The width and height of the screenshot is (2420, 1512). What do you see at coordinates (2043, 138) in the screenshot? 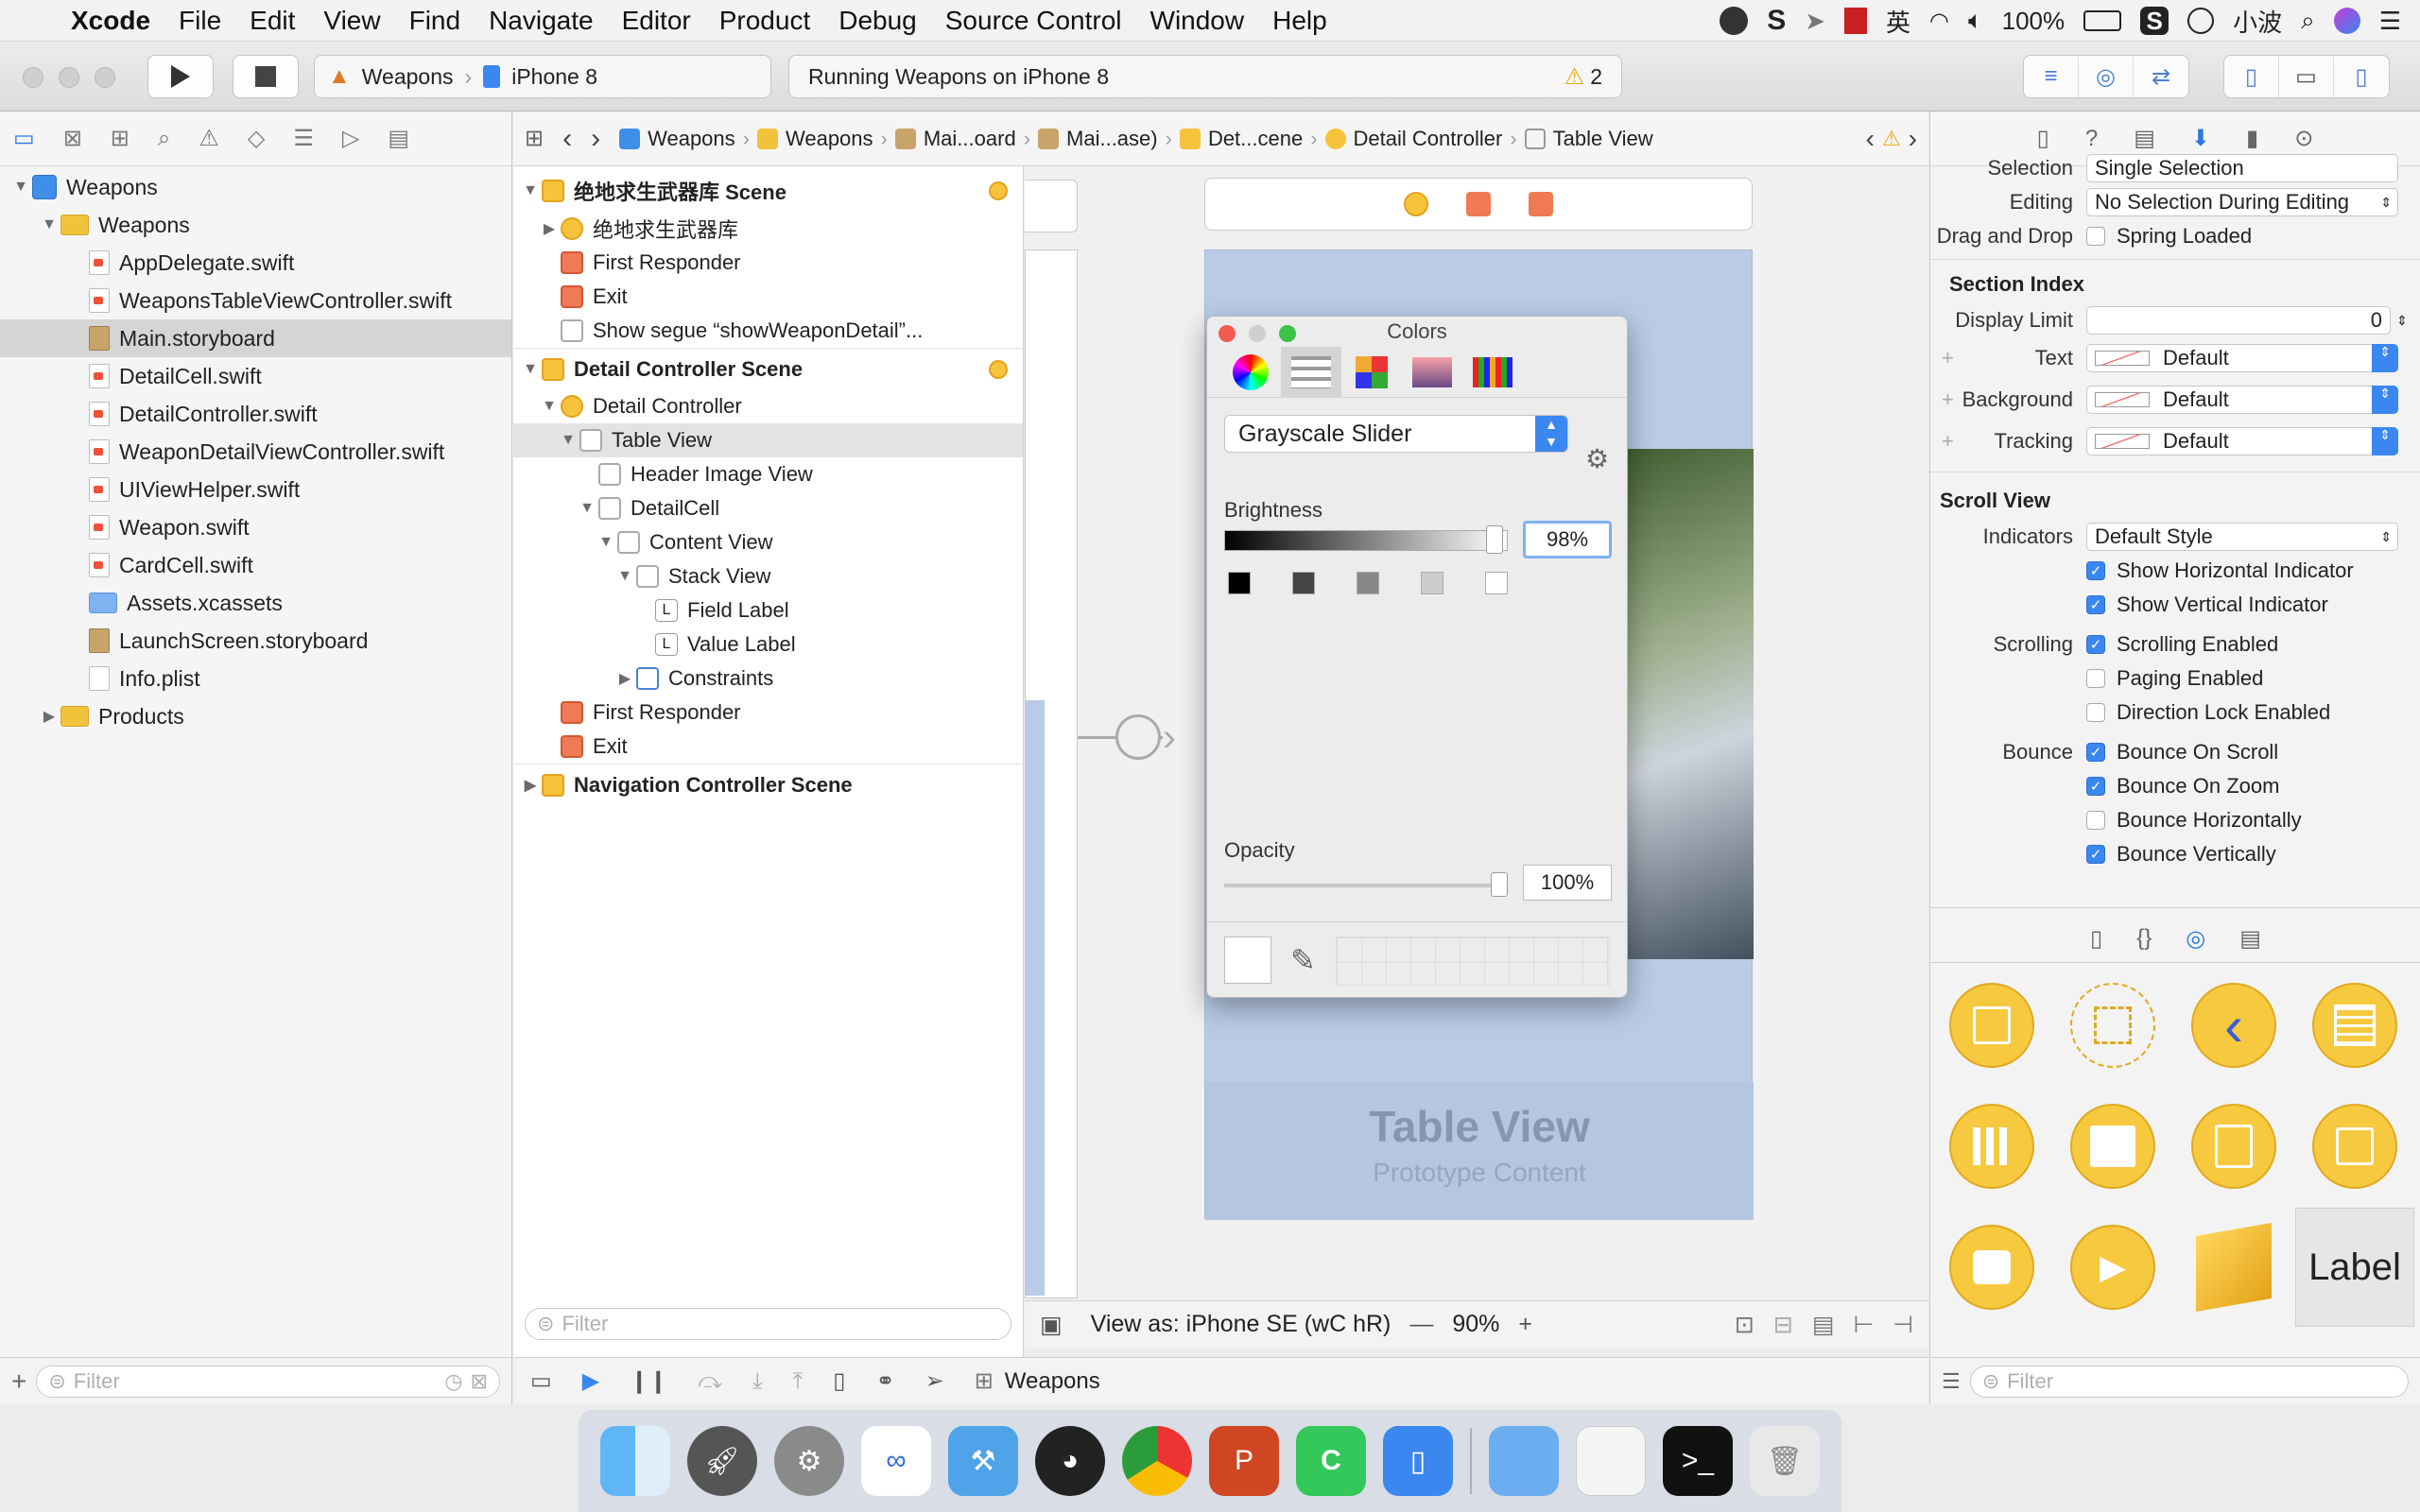
I see `file-inspector-icon: ▯` at bounding box center [2043, 138].